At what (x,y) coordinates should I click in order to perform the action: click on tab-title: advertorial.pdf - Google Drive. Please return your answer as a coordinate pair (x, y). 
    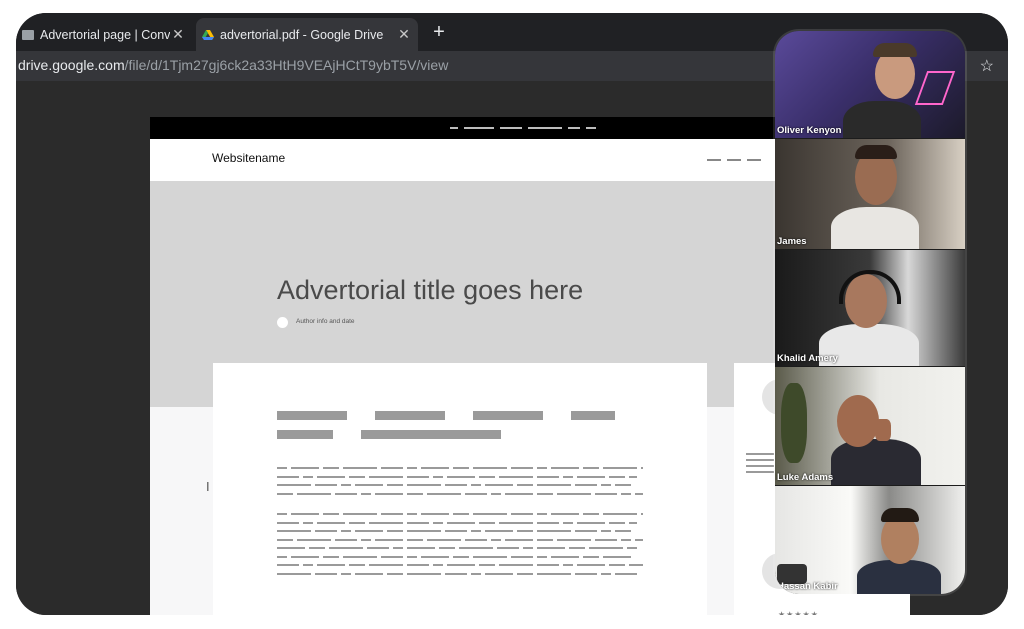
    Looking at the image, I should click on (302, 34).